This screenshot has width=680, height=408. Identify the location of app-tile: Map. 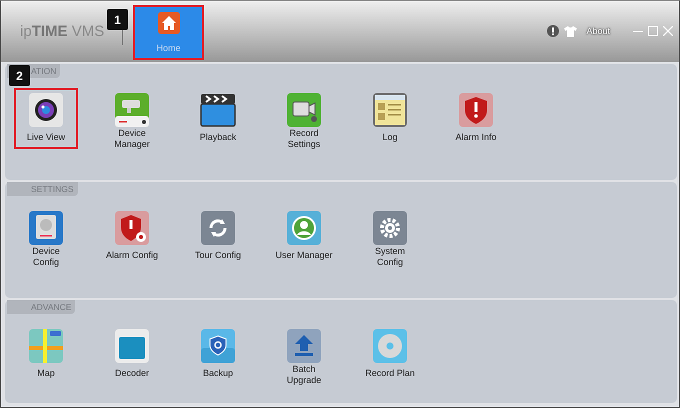
(46, 354).